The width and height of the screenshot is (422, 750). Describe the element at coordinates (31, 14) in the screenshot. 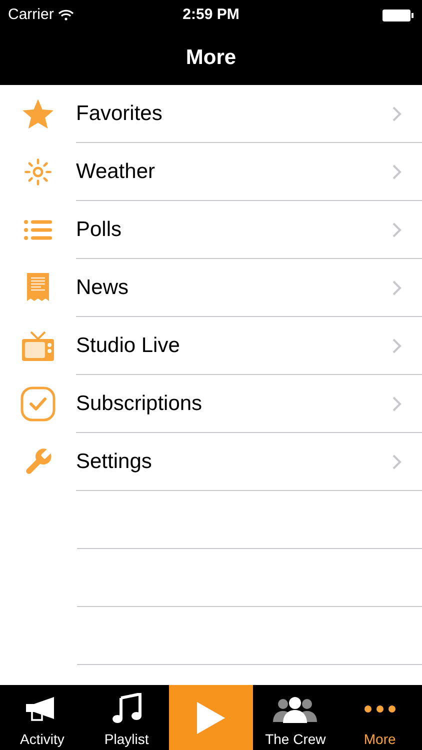

I see `carrier-label: Carrier` at that location.